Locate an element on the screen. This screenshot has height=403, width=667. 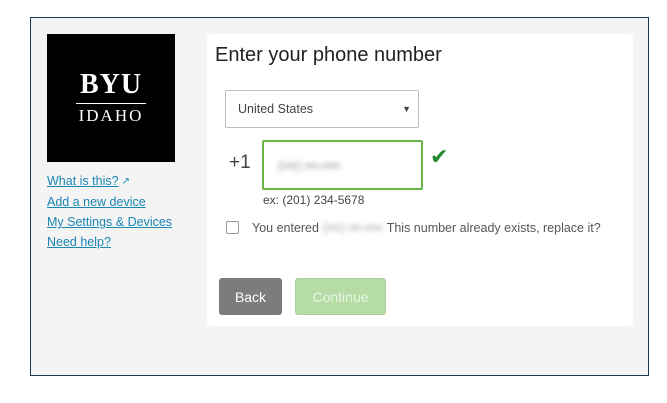
logo-bottom-text: IDAHO is located at coordinates (111, 115).